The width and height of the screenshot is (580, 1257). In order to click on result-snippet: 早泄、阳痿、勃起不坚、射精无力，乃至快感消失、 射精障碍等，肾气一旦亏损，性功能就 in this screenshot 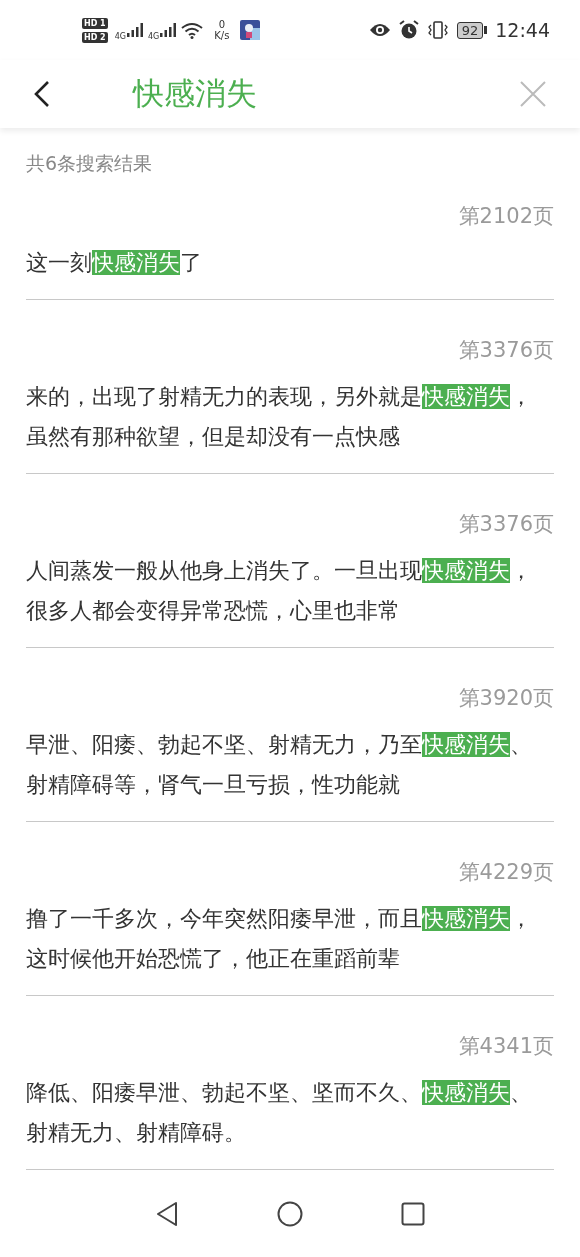, I will do `click(290, 765)`.